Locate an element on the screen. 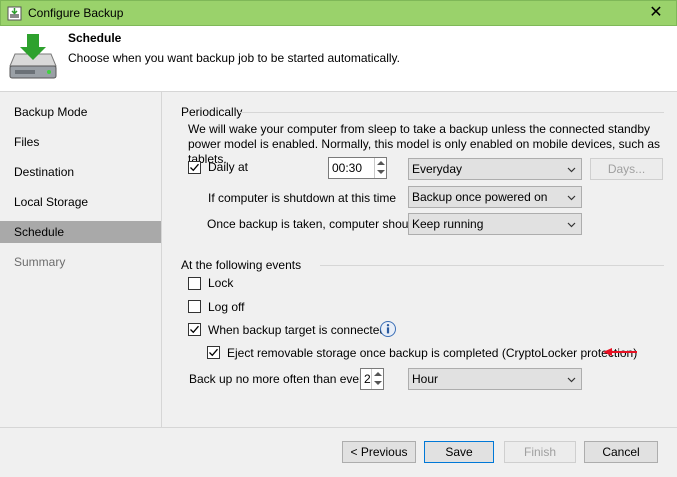  after-backup-value: Keep running is located at coordinates (448, 224).